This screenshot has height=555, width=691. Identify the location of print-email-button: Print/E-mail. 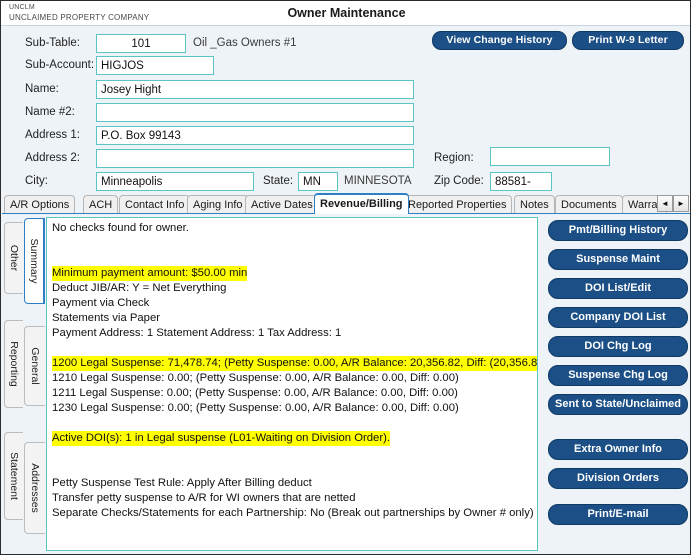
(618, 514).